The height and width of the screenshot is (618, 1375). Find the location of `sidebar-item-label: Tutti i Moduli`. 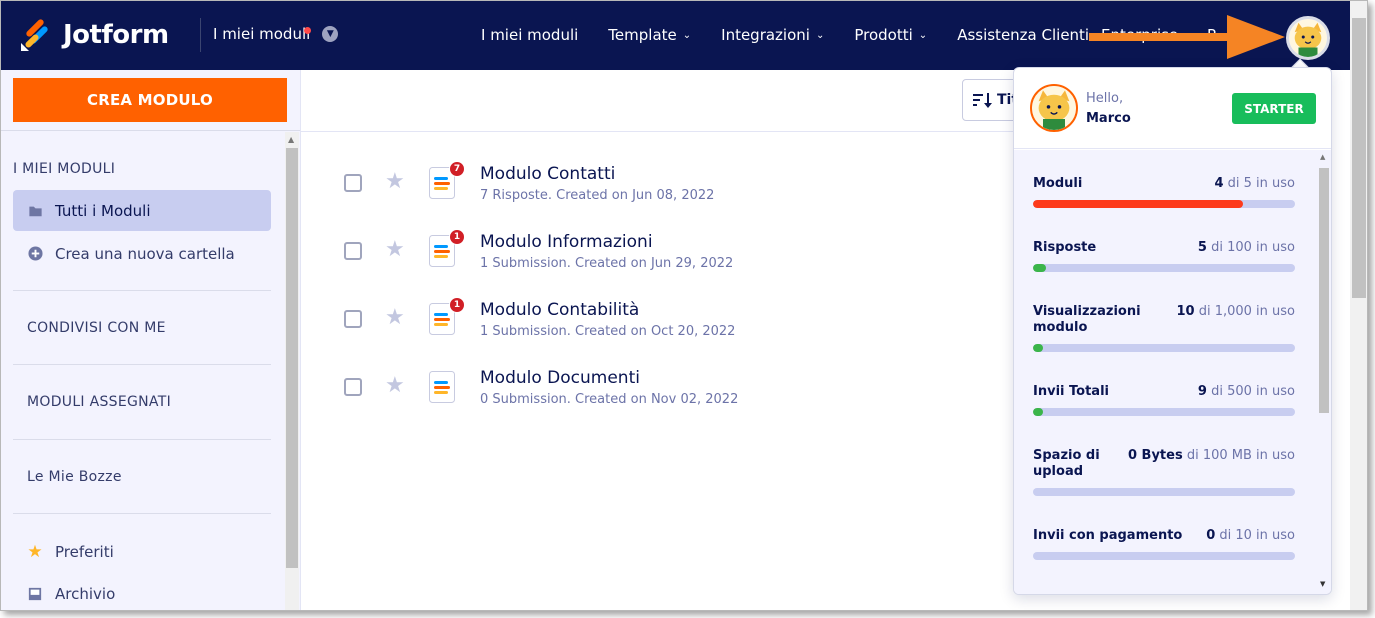

sidebar-item-label: Tutti i Moduli is located at coordinates (103, 210).